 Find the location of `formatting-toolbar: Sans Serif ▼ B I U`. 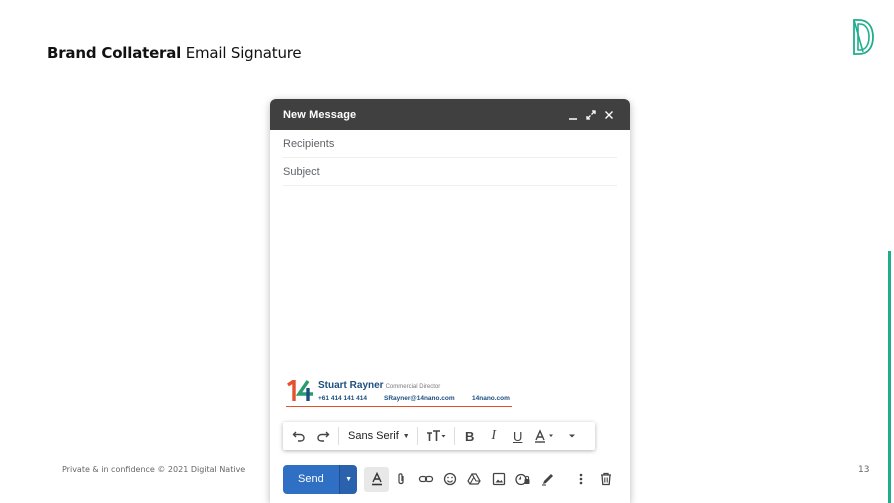

formatting-toolbar: Sans Serif ▼ B I U is located at coordinates (439, 436).